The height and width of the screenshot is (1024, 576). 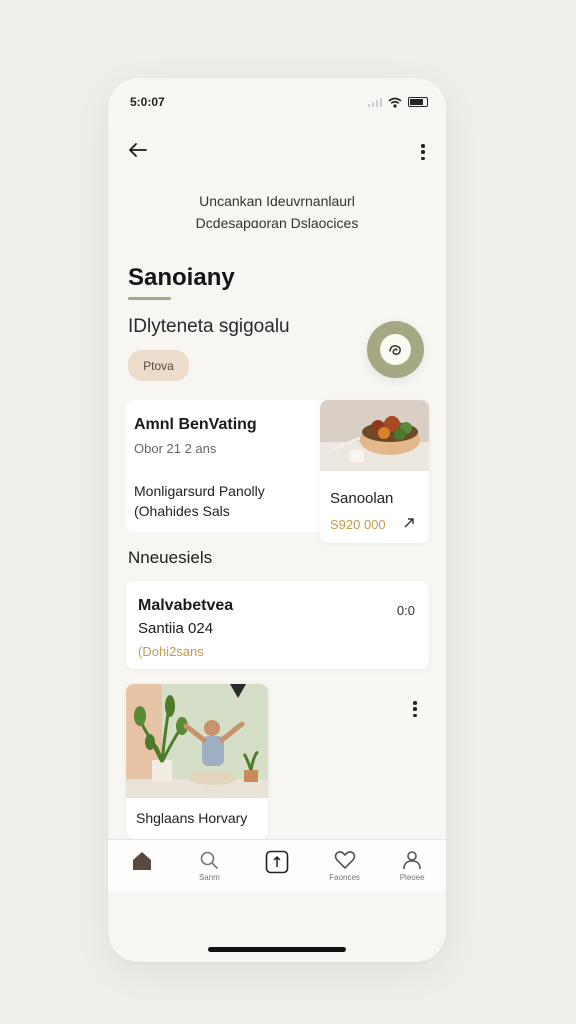 I want to click on status-bar: 5:0:07, so click(x=279, y=102).